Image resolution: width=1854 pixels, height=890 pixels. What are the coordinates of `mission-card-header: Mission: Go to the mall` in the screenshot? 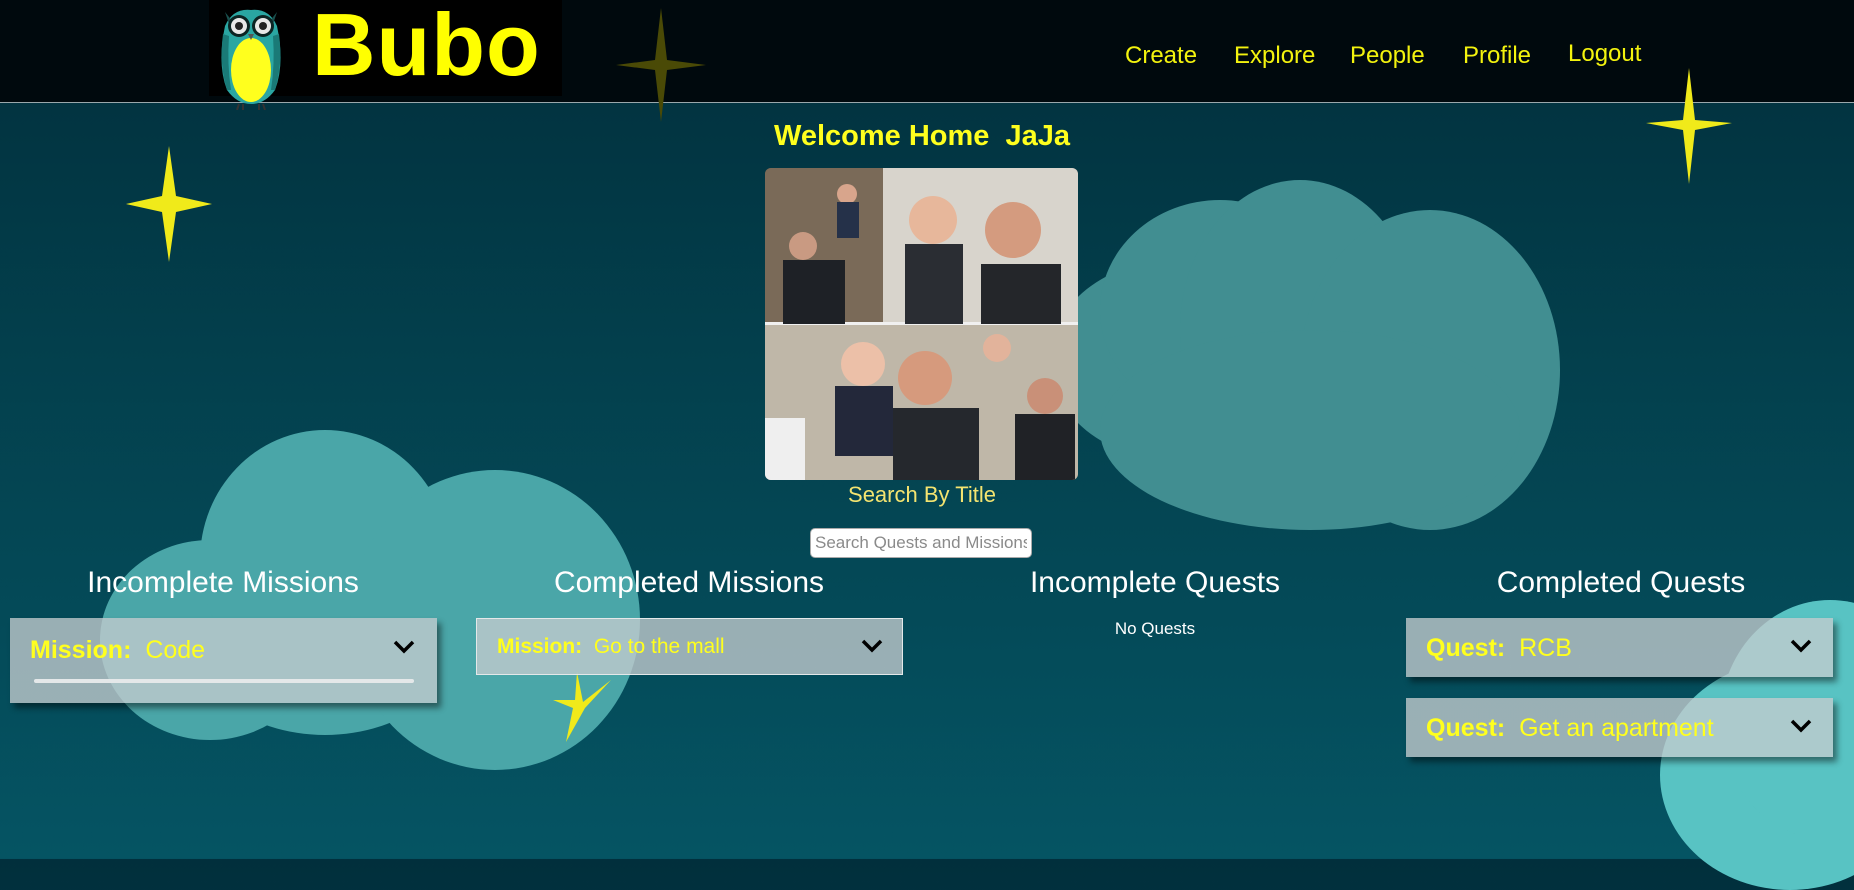 It's located at (611, 647).